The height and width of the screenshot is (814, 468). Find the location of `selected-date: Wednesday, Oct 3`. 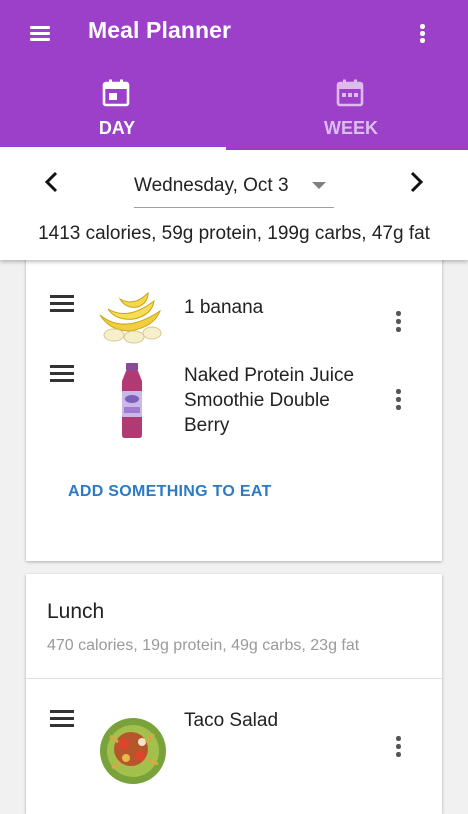

selected-date: Wednesday, Oct 3 is located at coordinates (211, 185).